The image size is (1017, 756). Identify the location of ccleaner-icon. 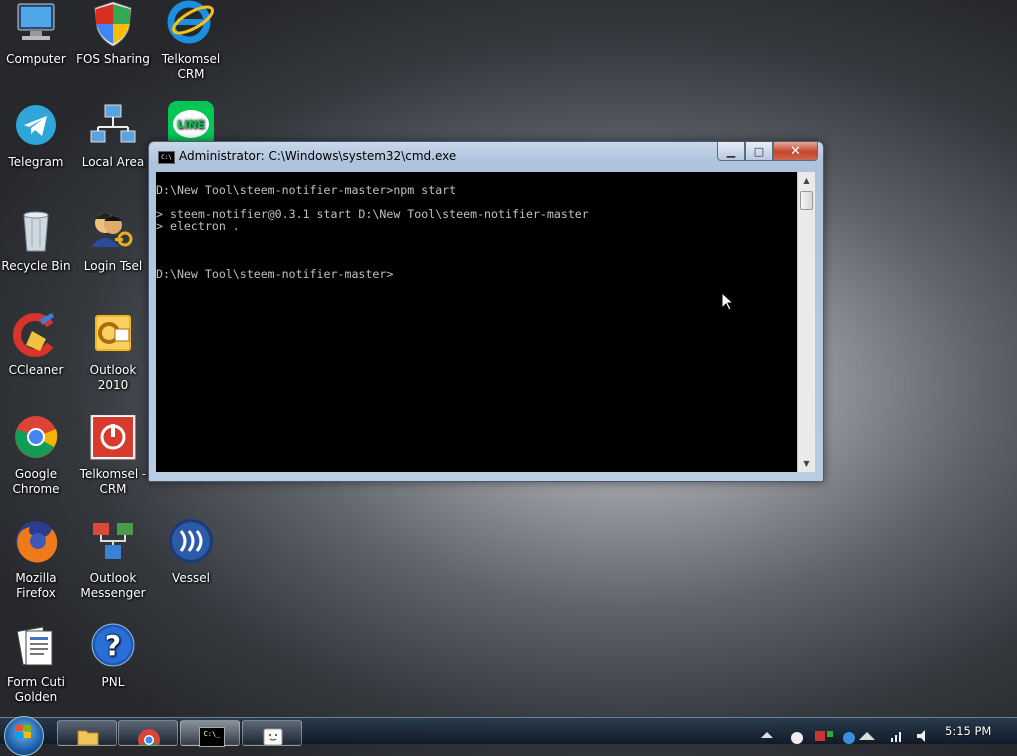
(36, 335).